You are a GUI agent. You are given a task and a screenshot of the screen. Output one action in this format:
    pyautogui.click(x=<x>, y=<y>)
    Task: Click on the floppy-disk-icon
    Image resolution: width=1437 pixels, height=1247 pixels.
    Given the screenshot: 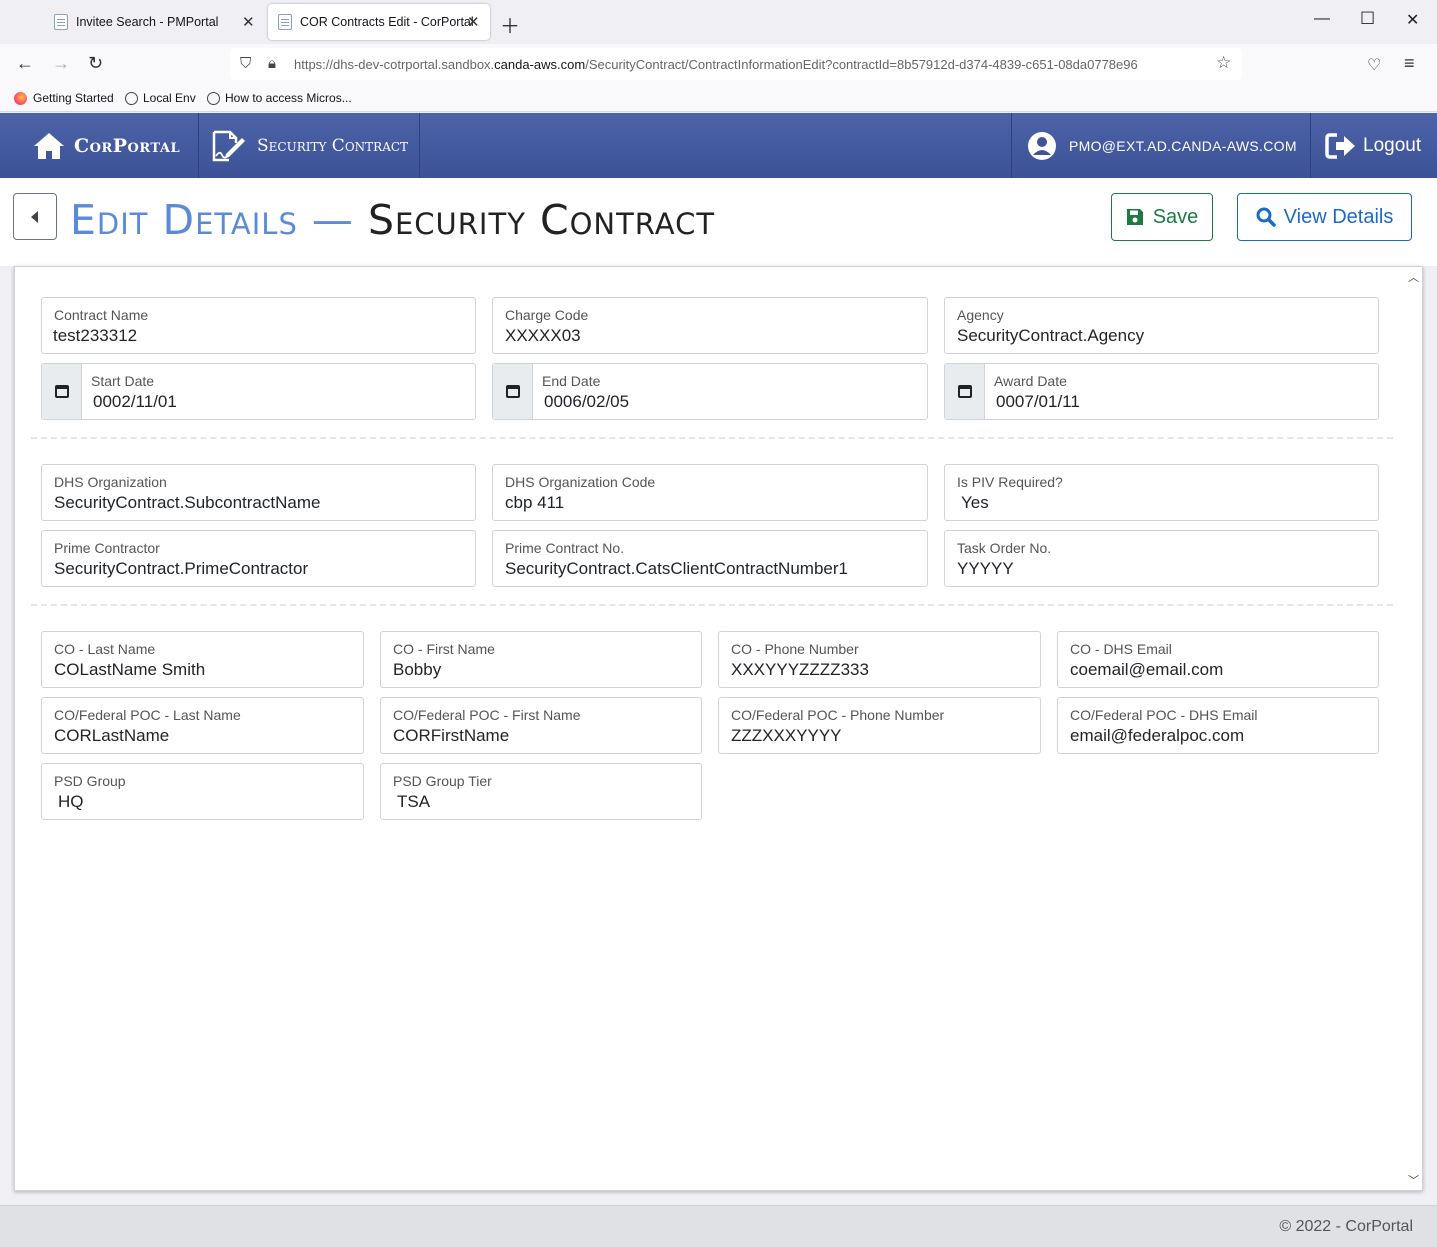 What is the action you would take?
    pyautogui.click(x=1134, y=217)
    